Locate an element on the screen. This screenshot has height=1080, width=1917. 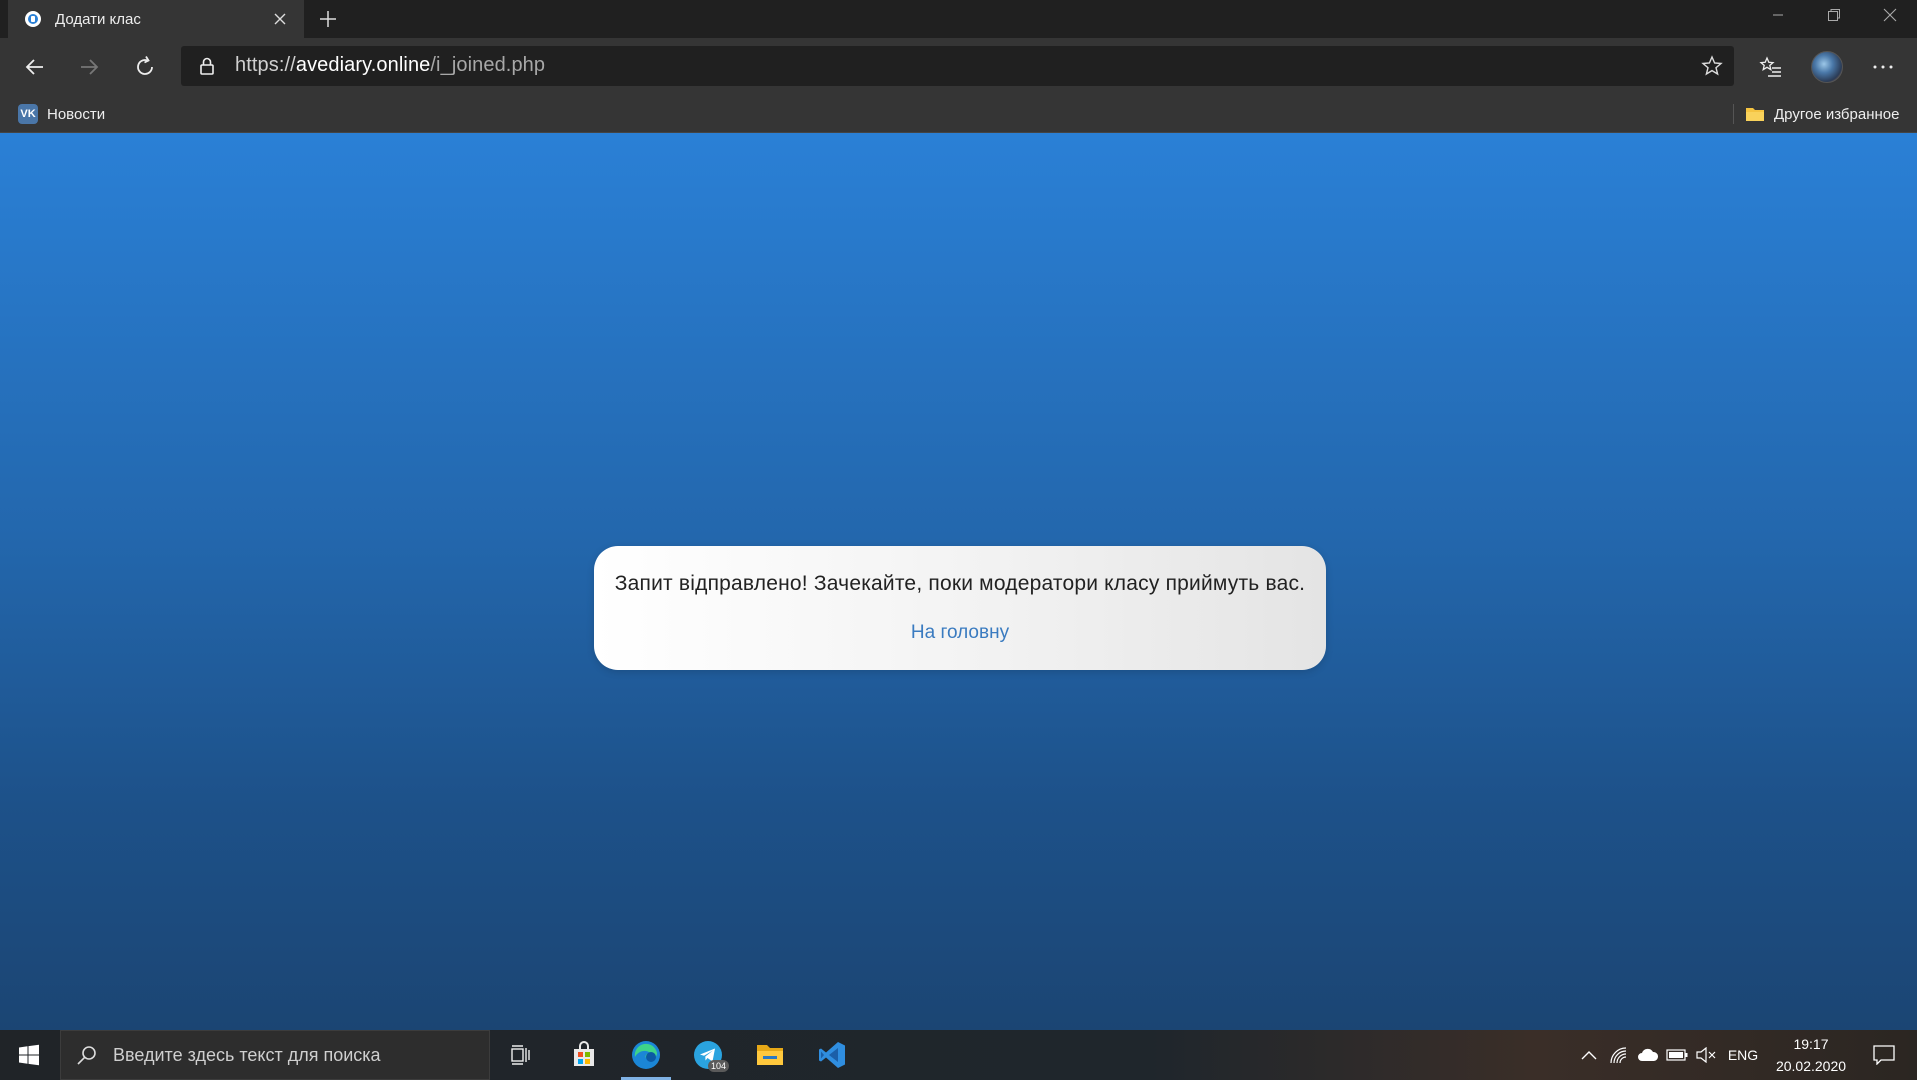
show-hidden-icons-button is located at coordinates (1589, 1055).